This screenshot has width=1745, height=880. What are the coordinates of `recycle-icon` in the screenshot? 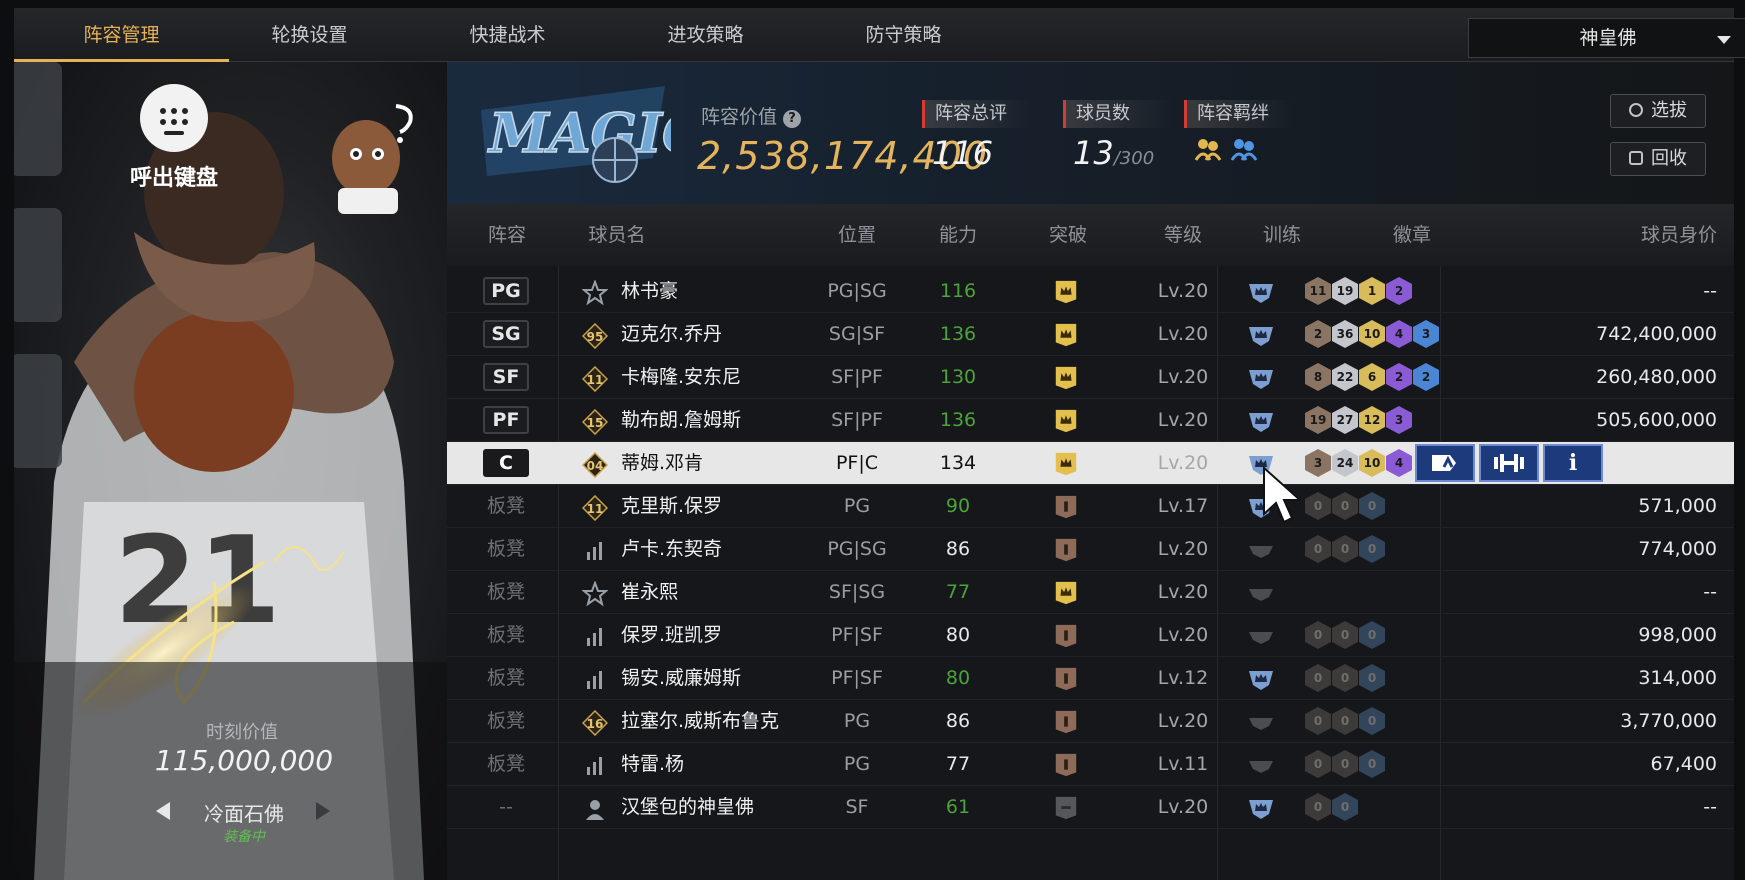 It's located at (1636, 158).